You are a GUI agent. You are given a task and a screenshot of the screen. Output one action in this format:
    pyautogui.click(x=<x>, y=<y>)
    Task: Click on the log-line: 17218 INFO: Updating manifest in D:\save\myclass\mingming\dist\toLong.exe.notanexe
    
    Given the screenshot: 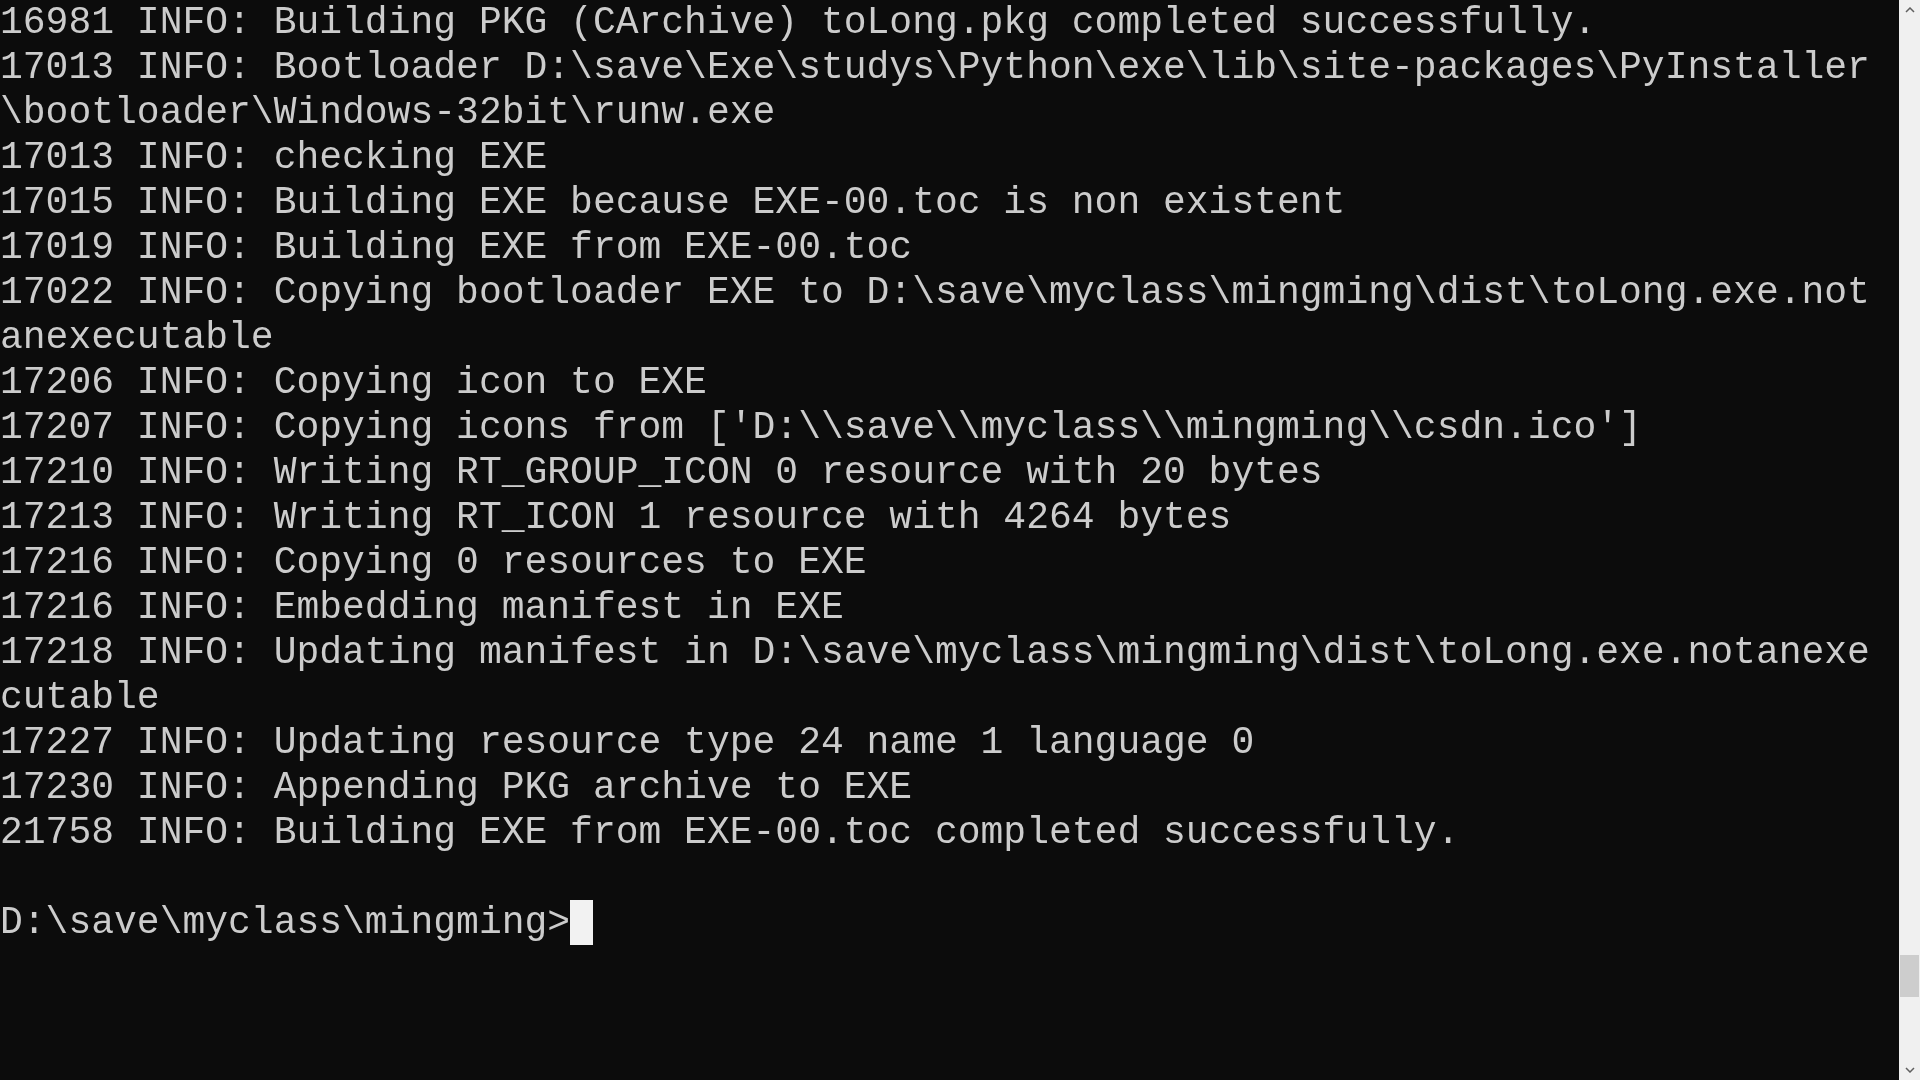 What is the action you would take?
    pyautogui.click(x=935, y=652)
    